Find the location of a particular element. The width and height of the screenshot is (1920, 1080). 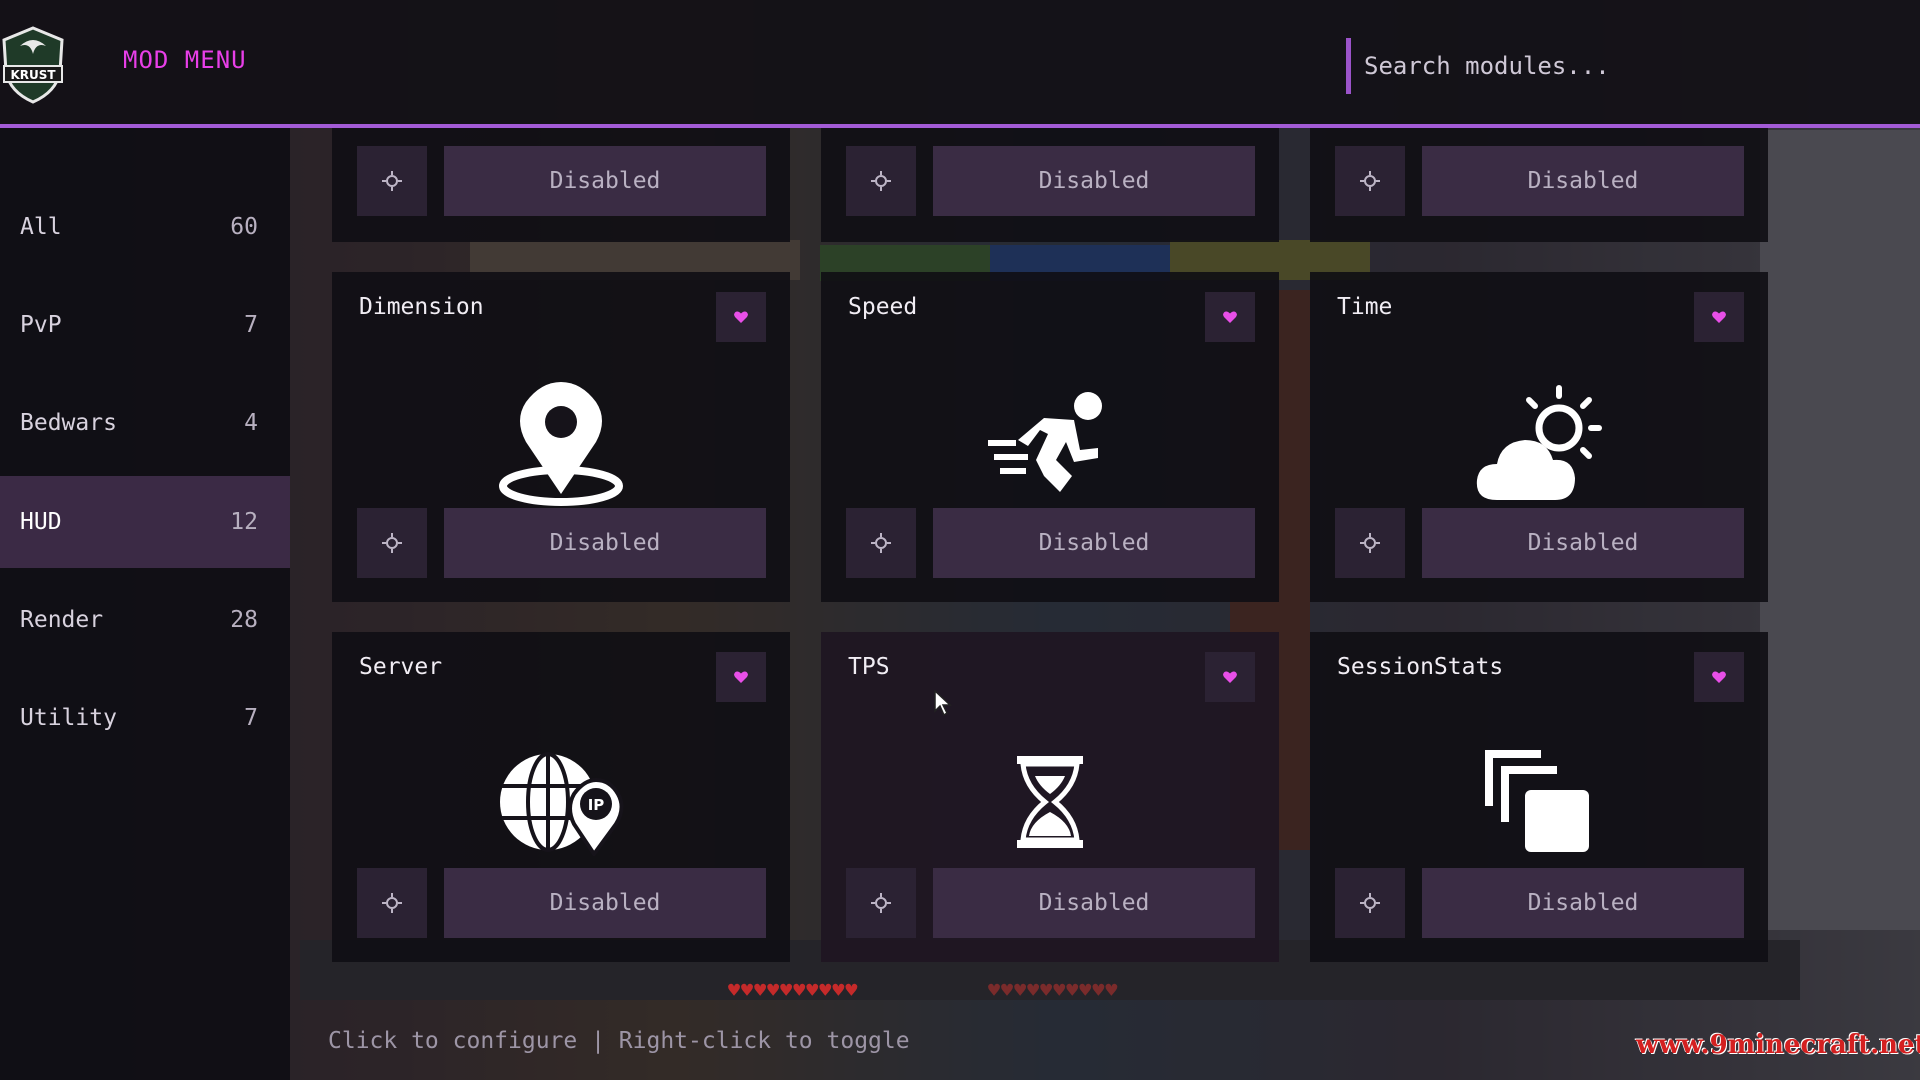

sidebar-item-pvp: PvP 7 is located at coordinates (145, 325).